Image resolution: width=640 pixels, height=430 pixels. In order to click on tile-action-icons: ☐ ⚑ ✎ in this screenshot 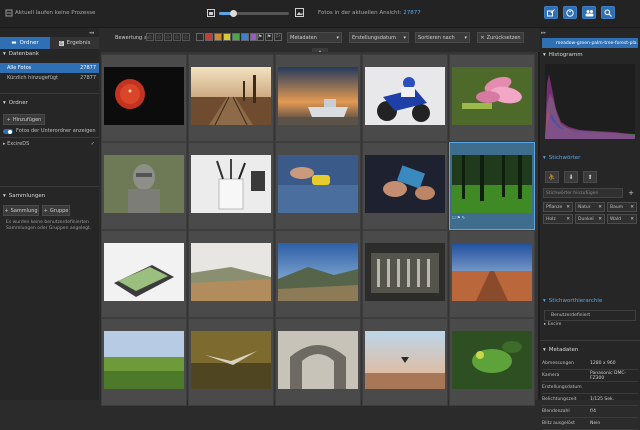, I will do `click(458, 217)`.